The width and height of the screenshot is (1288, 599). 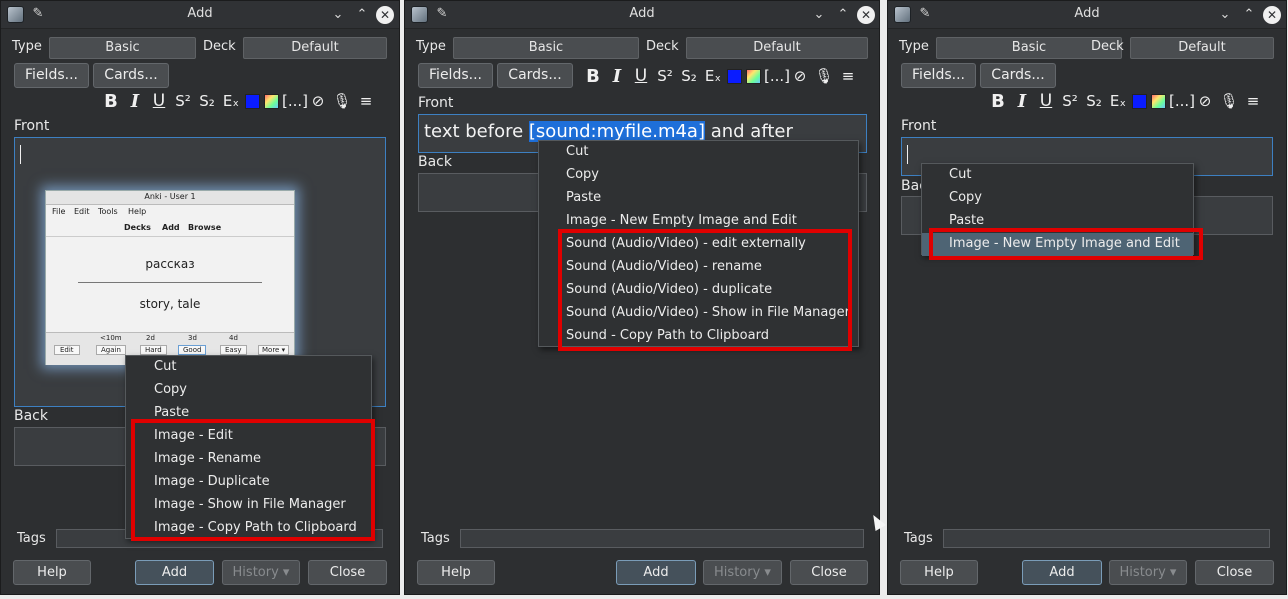 What do you see at coordinates (698, 198) in the screenshot?
I see `menu-item-paste: Paste` at bounding box center [698, 198].